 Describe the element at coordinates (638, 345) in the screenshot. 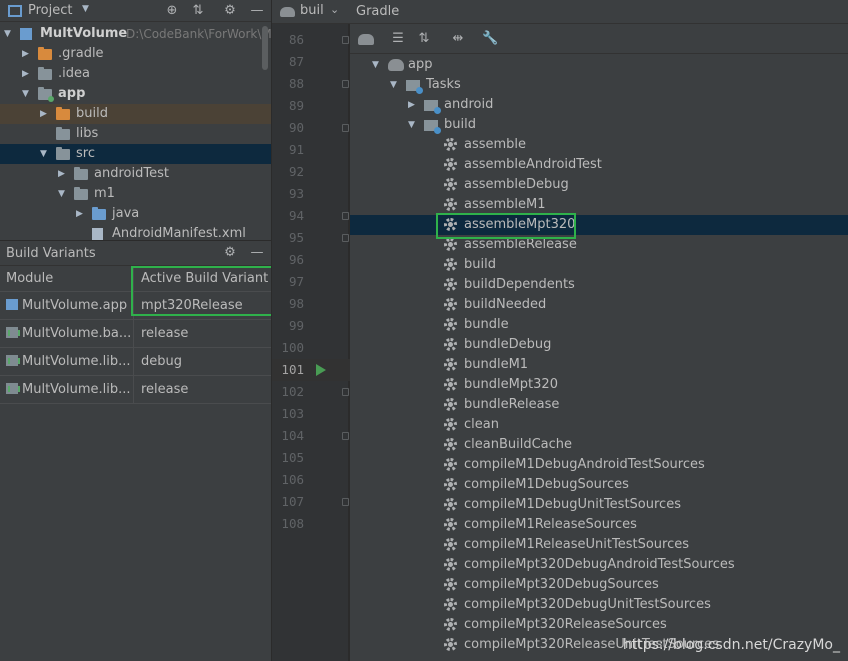

I see `gradle-task-item: bundleDebug` at that location.